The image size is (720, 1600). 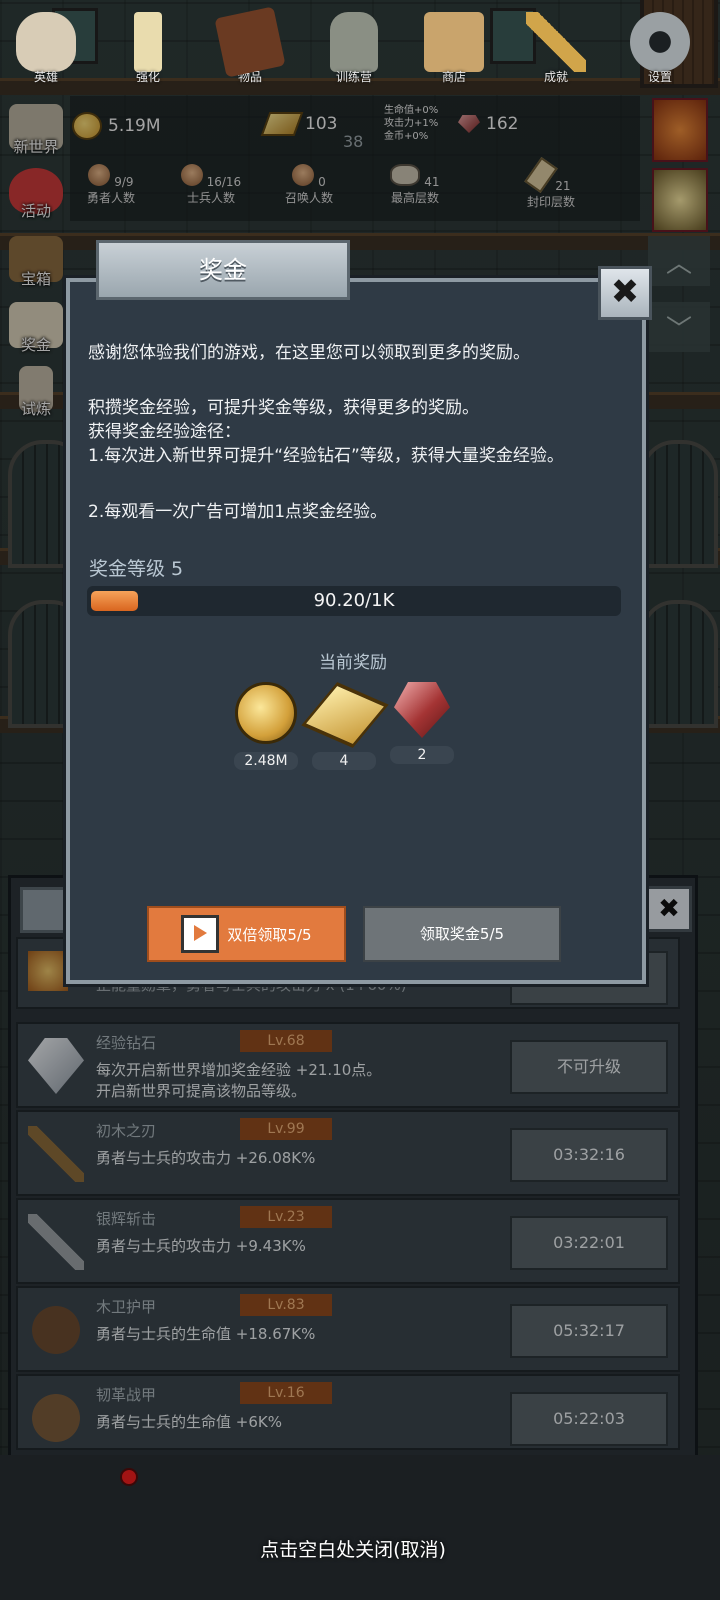 What do you see at coordinates (46, 42) in the screenshot?
I see `skull-icon` at bounding box center [46, 42].